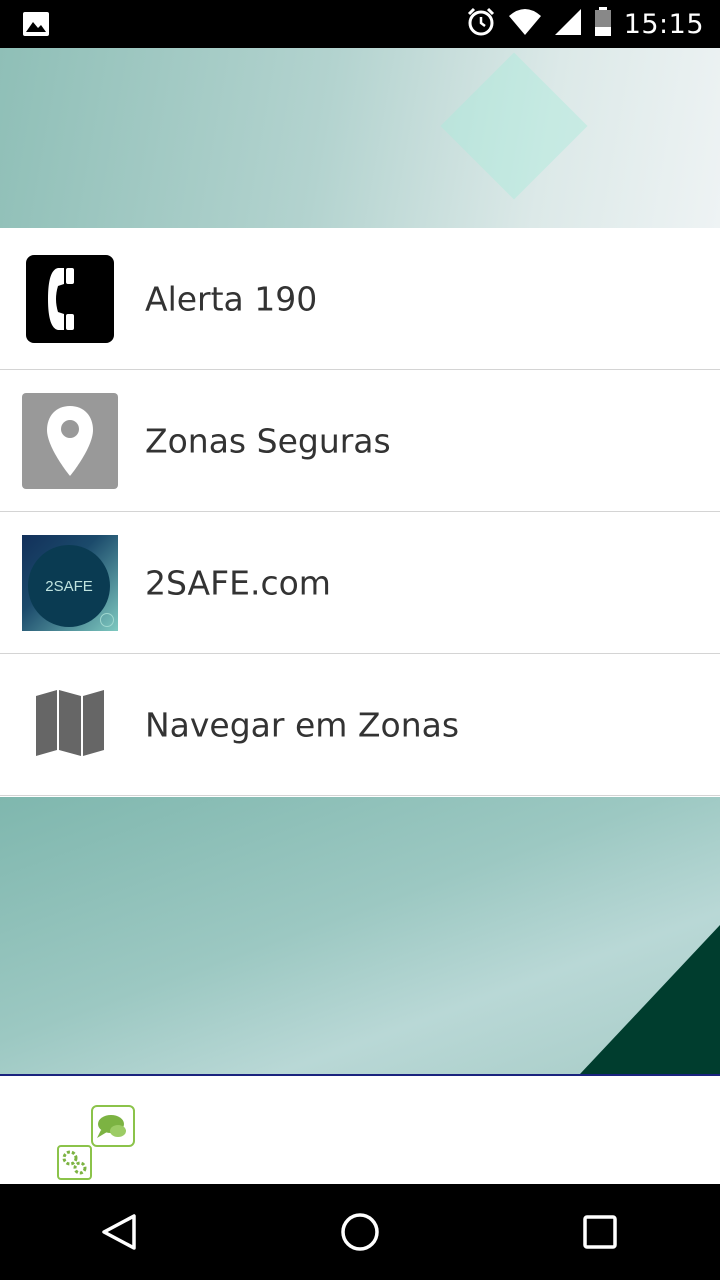 The image size is (720, 1280). What do you see at coordinates (36, 26) in the screenshot?
I see `gallery-icon` at bounding box center [36, 26].